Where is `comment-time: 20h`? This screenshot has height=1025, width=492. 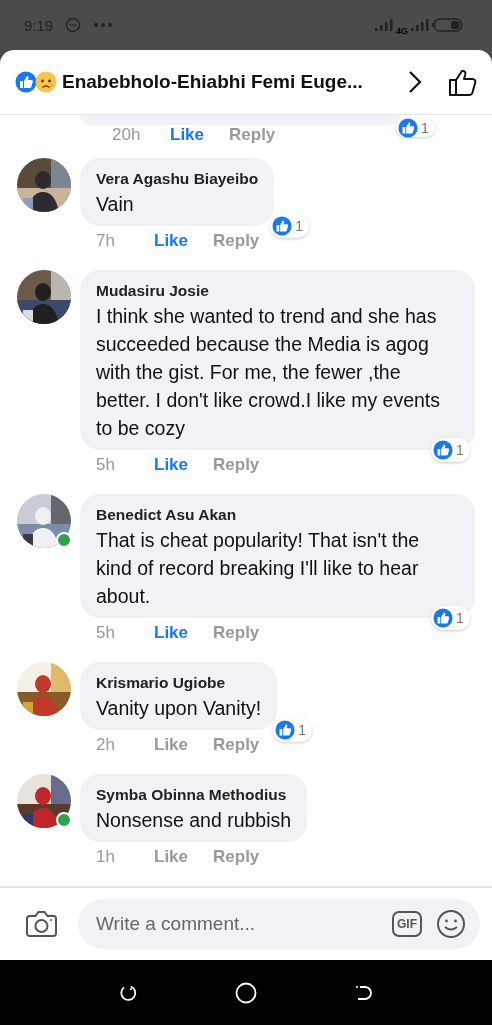
comment-time: 20h is located at coordinates (127, 135).